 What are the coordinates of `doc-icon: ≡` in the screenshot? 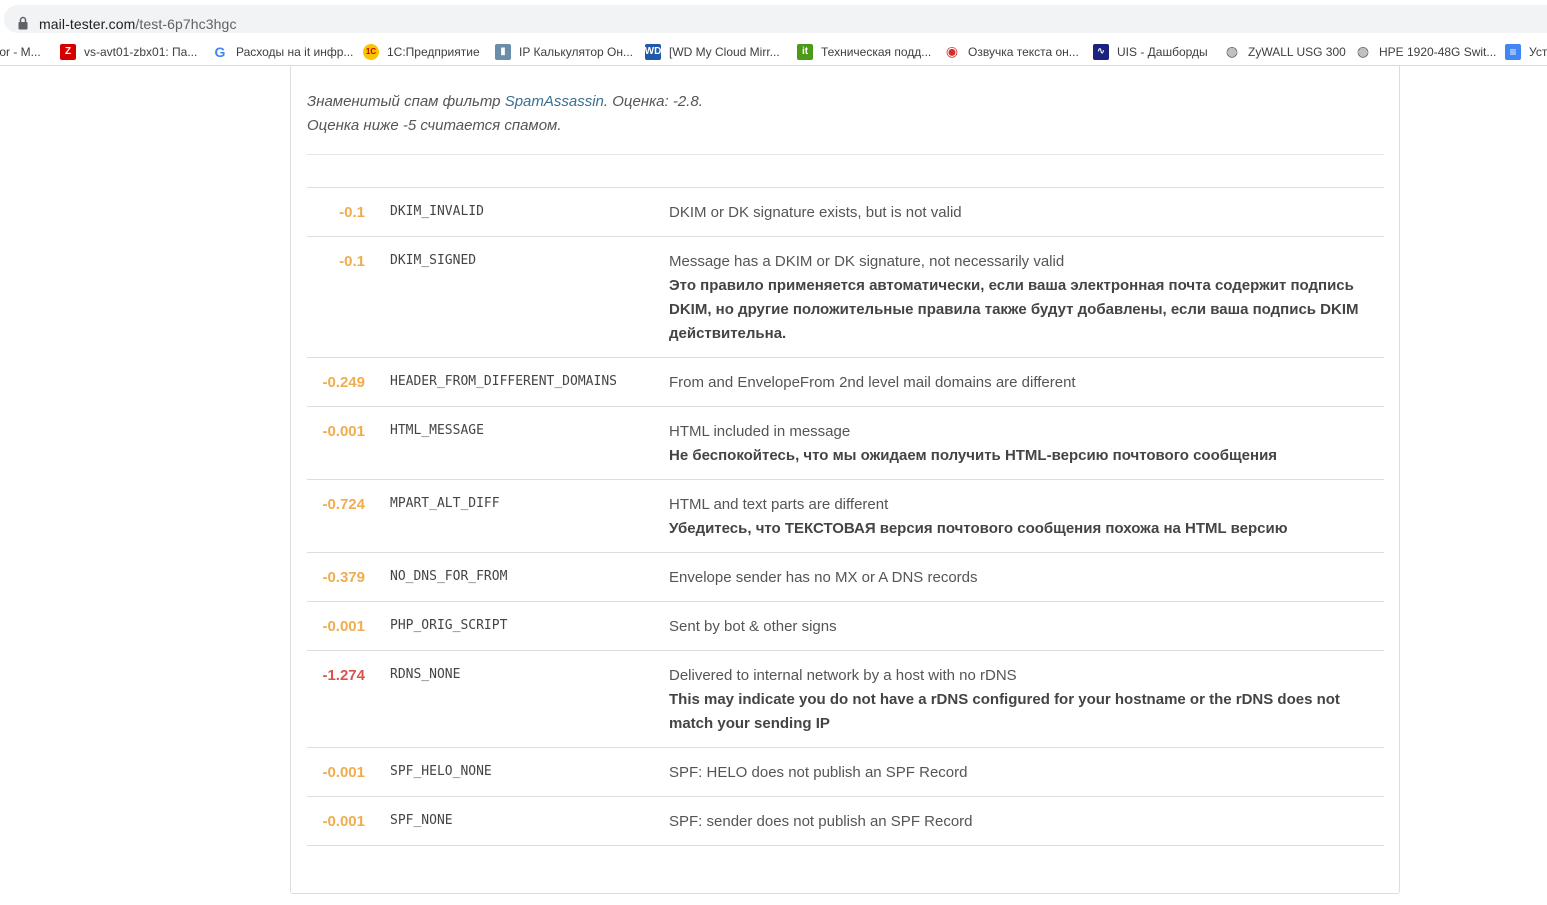 It's located at (1513, 51).